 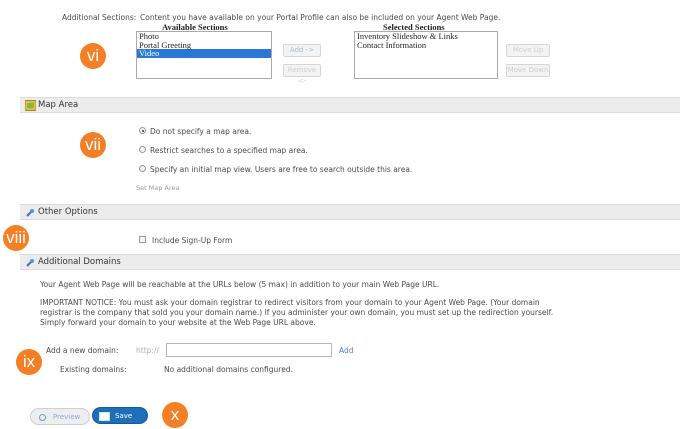 I want to click on move-down-button: Move Down, so click(x=528, y=70).